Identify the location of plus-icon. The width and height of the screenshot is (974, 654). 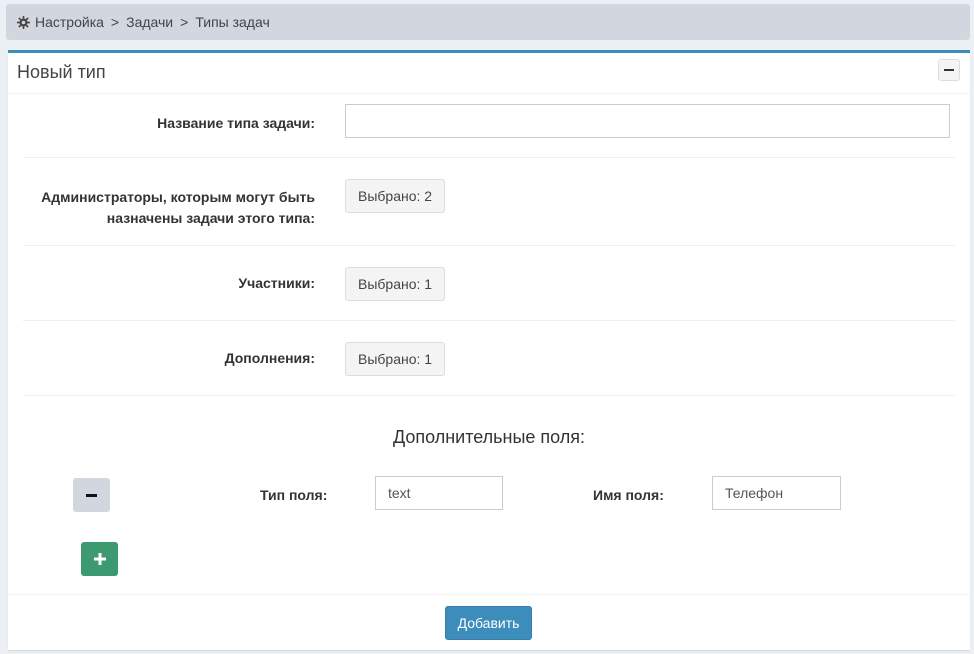
(99, 559).